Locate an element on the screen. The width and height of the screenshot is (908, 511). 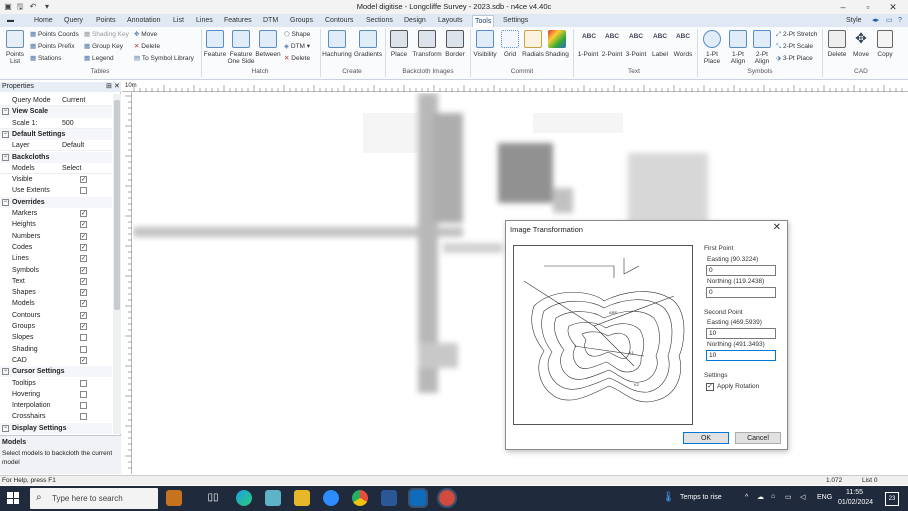
app-icon is located at coordinates (273, 498).